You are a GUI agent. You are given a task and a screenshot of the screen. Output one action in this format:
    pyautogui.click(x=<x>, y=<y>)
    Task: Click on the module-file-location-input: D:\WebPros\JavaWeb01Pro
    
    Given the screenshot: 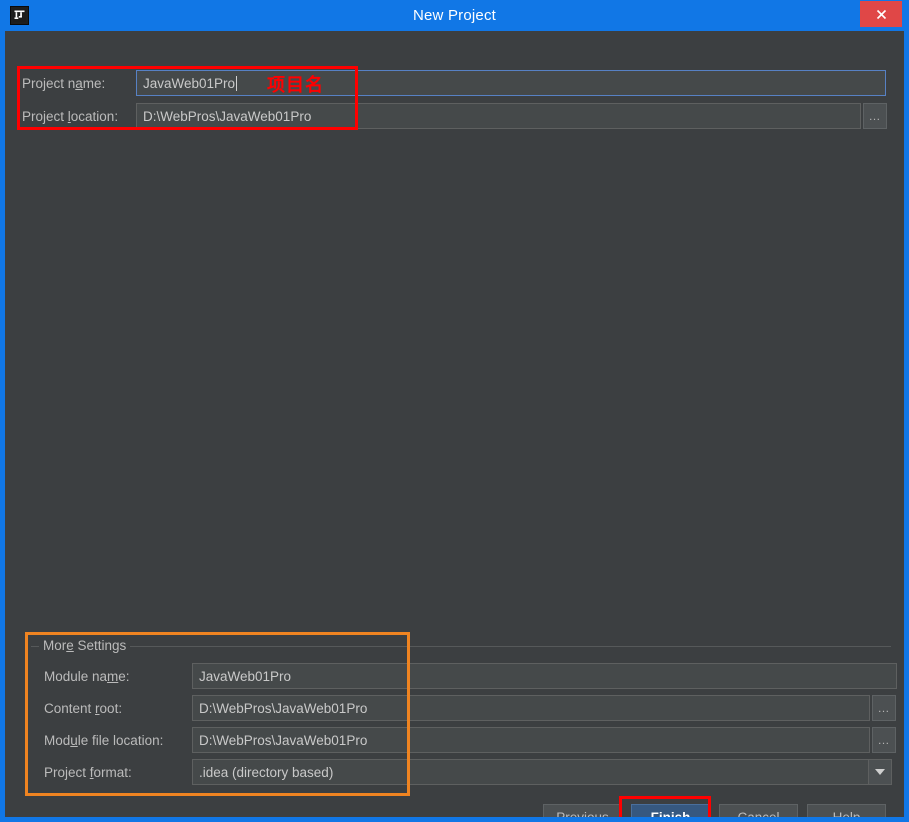 What is the action you would take?
    pyautogui.click(x=531, y=740)
    